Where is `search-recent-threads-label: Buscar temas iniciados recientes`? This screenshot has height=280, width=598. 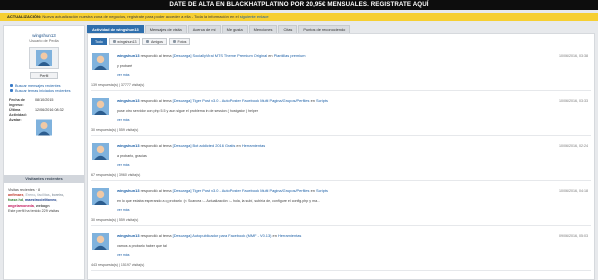 search-recent-threads-label: Buscar temas iniciados recientes is located at coordinates (43, 90).